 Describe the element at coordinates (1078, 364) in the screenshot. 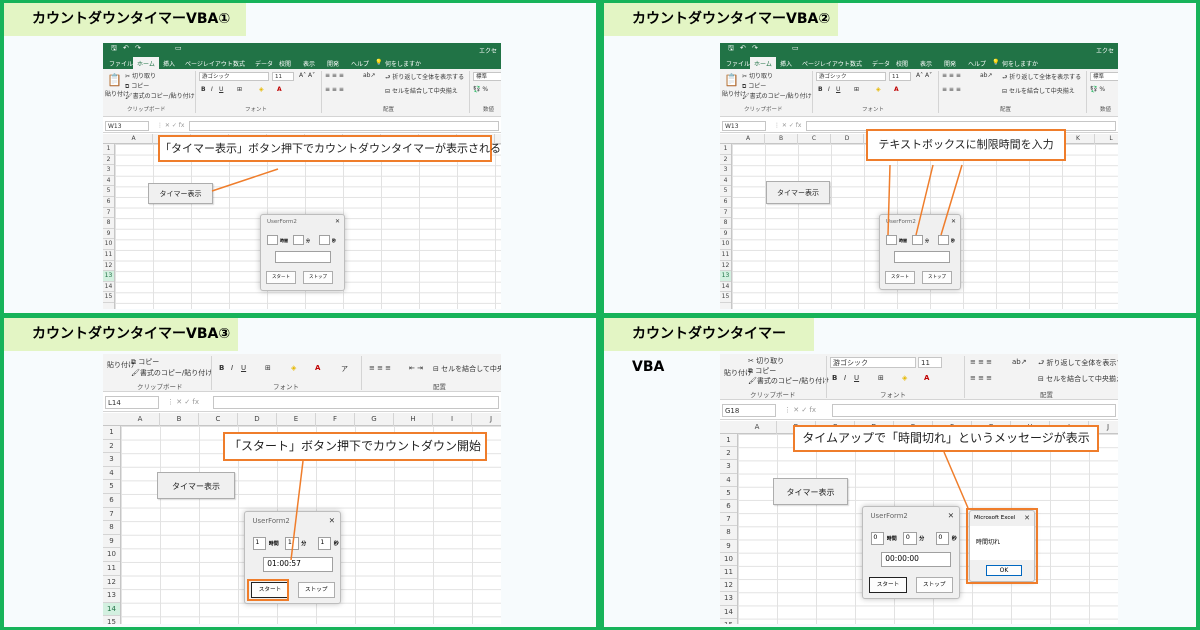

I see `wrap-text-button: ⮐ 折り返して全体を表示す` at that location.